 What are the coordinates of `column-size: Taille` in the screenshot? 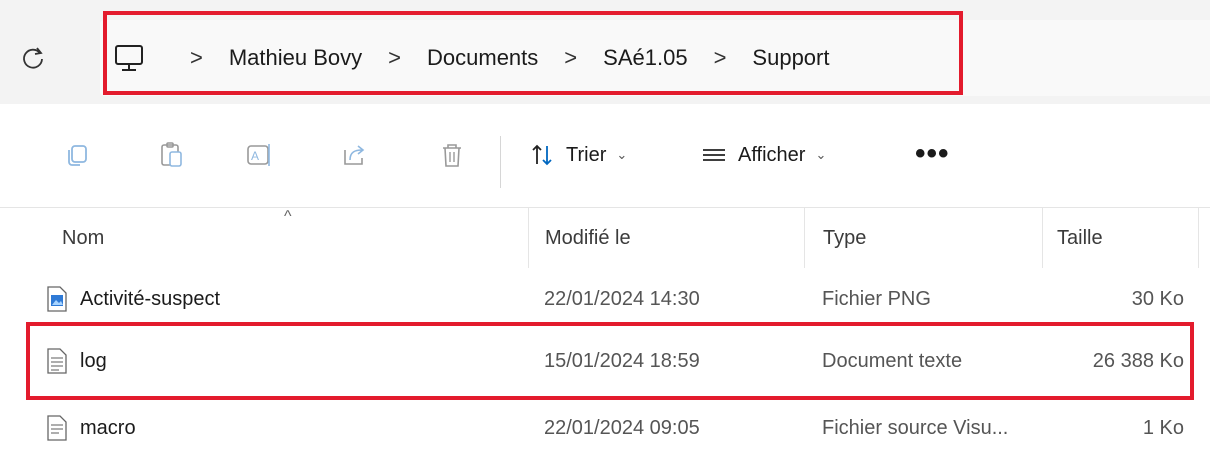 It's located at (1120, 238).